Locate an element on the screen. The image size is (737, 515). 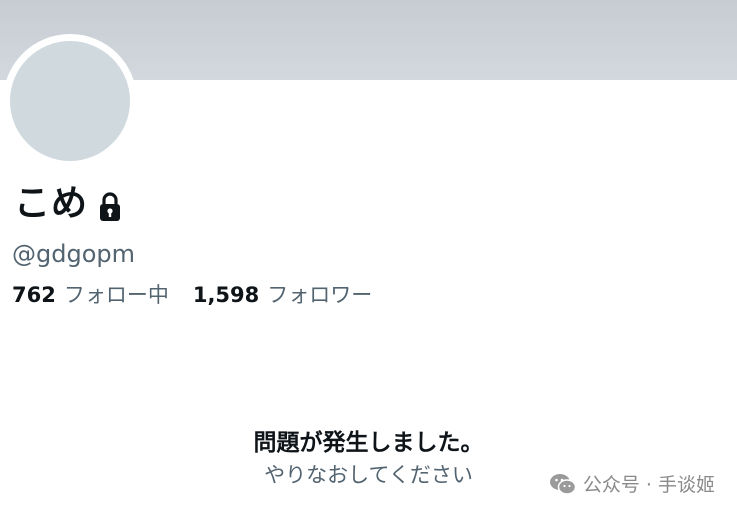
profile-handle: @gdgopm is located at coordinates (73, 254).